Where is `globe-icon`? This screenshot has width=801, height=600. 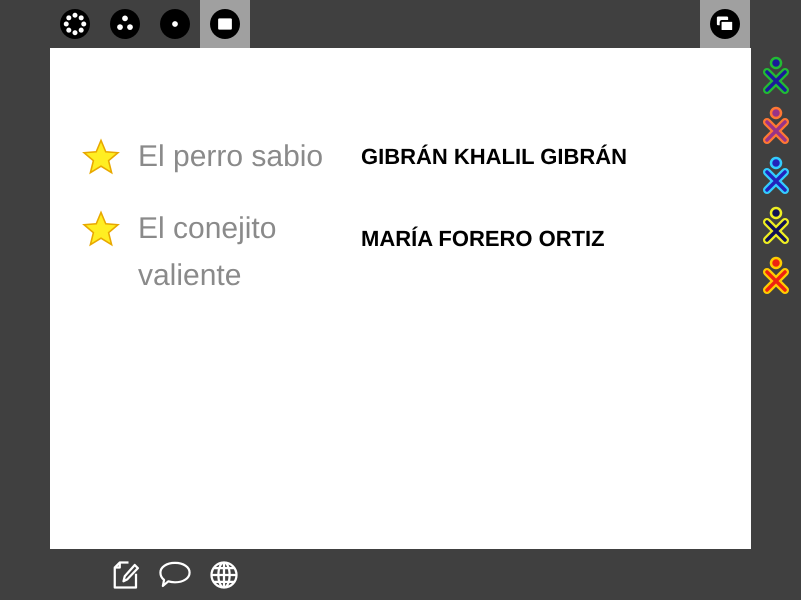
globe-icon is located at coordinates (224, 575).